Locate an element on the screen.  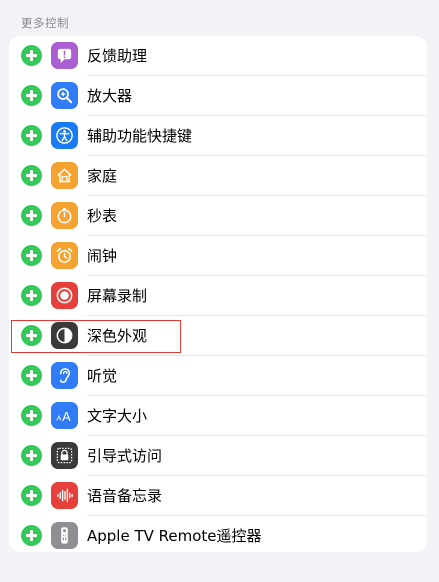
control-row-magnifier: 放大器 is located at coordinates (218, 96).